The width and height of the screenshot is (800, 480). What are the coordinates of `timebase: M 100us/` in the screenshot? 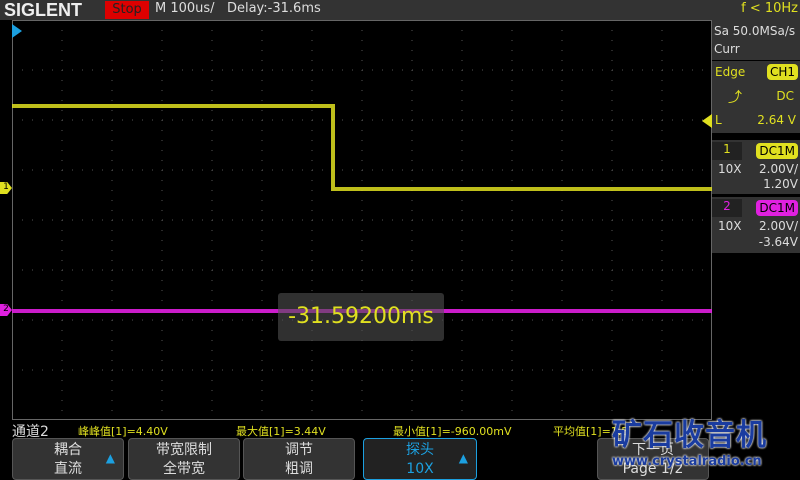 It's located at (185, 8).